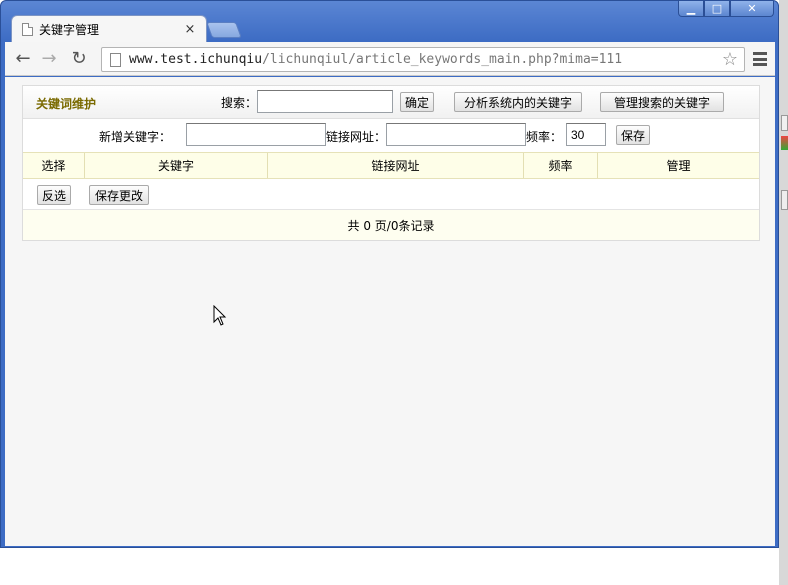 Image resolution: width=788 pixels, height=585 pixels. I want to click on column-header-link-url: 链接网址, so click(396, 165).